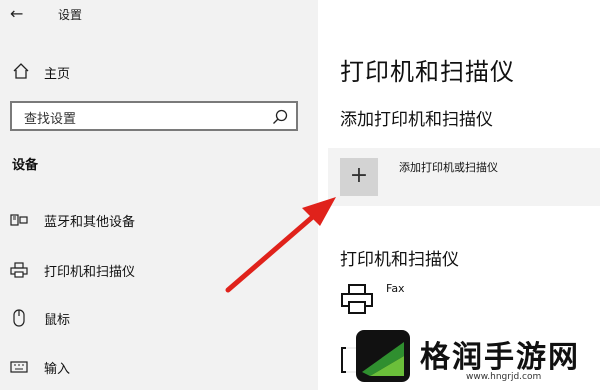 This screenshot has width=600, height=390. What do you see at coordinates (464, 177) in the screenshot?
I see `add-printer-button: + 添加打印机或扫描仪` at bounding box center [464, 177].